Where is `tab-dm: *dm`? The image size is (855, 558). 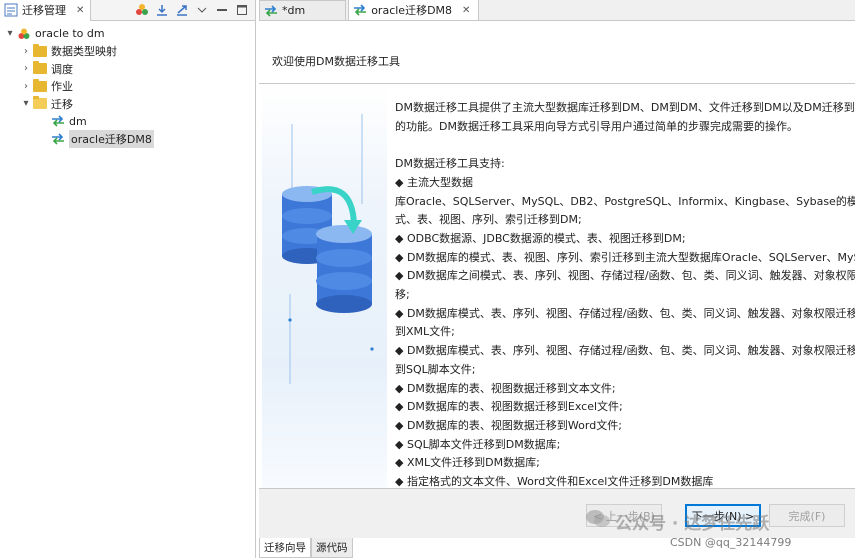 tab-dm: *dm is located at coordinates (303, 10).